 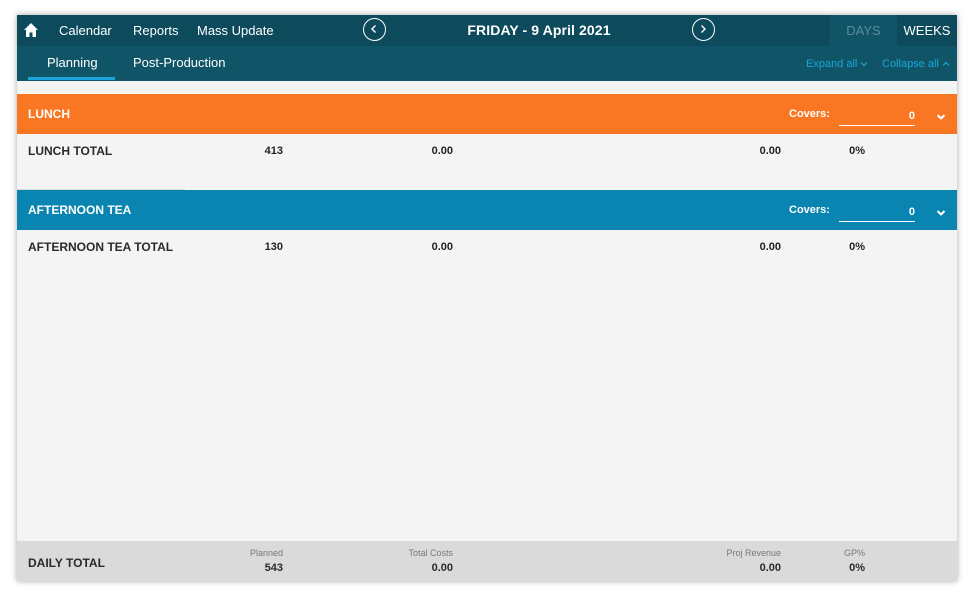 I want to click on previous-day-button, so click(x=374, y=29).